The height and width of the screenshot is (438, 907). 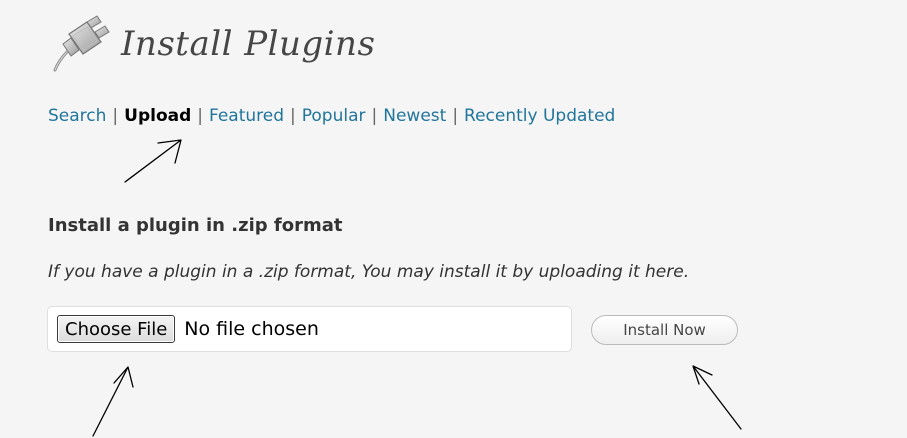 What do you see at coordinates (116, 329) in the screenshot?
I see `choose-file-button: Choose File` at bounding box center [116, 329].